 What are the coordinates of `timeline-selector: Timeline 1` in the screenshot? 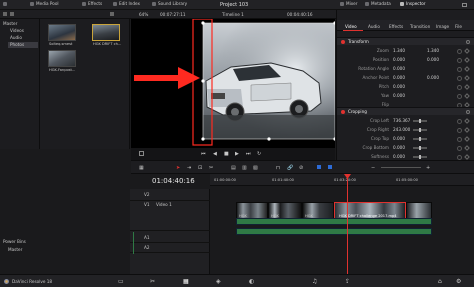 It's located at (233, 14).